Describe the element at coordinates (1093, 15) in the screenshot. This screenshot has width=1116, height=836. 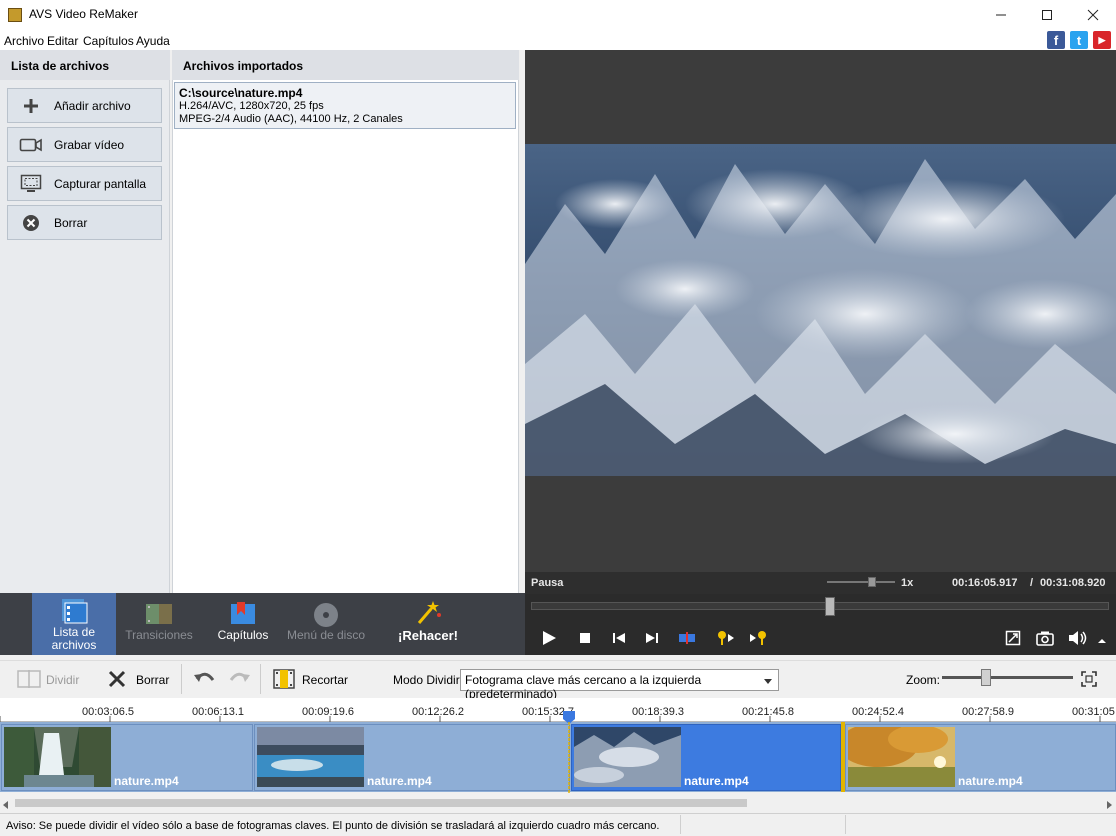
I see `close-button` at that location.